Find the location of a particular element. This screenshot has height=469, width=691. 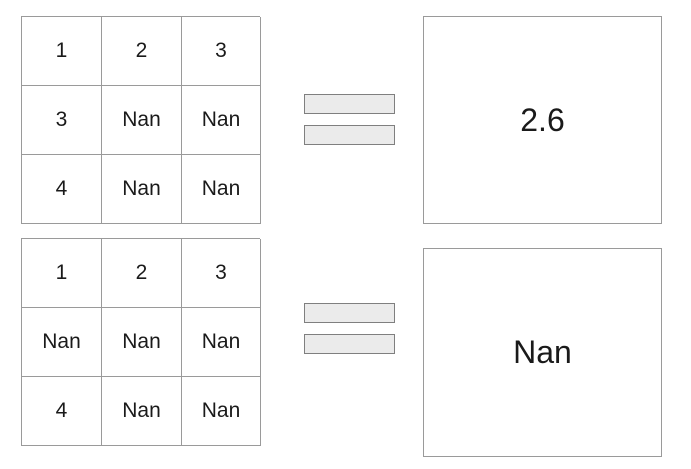

top-equals-sign is located at coordinates (349, 119).